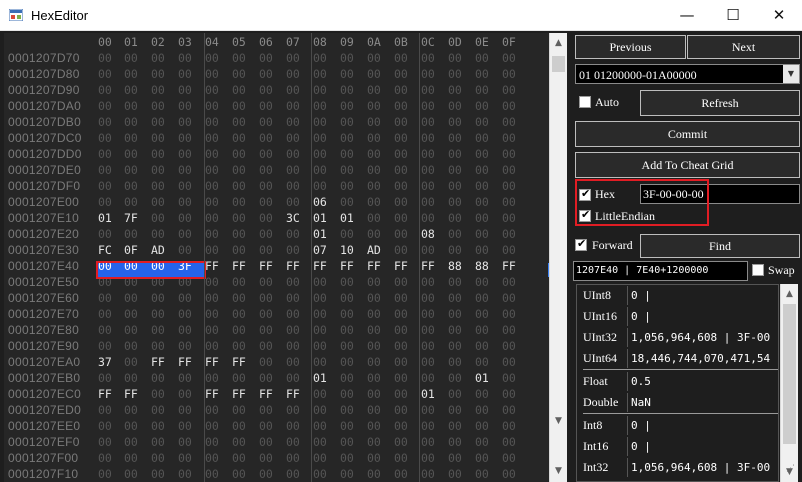 This screenshot has width=802, height=482. What do you see at coordinates (660, 271) in the screenshot?
I see `offset-readout: 1207E40 | 7E40+1200000` at bounding box center [660, 271].